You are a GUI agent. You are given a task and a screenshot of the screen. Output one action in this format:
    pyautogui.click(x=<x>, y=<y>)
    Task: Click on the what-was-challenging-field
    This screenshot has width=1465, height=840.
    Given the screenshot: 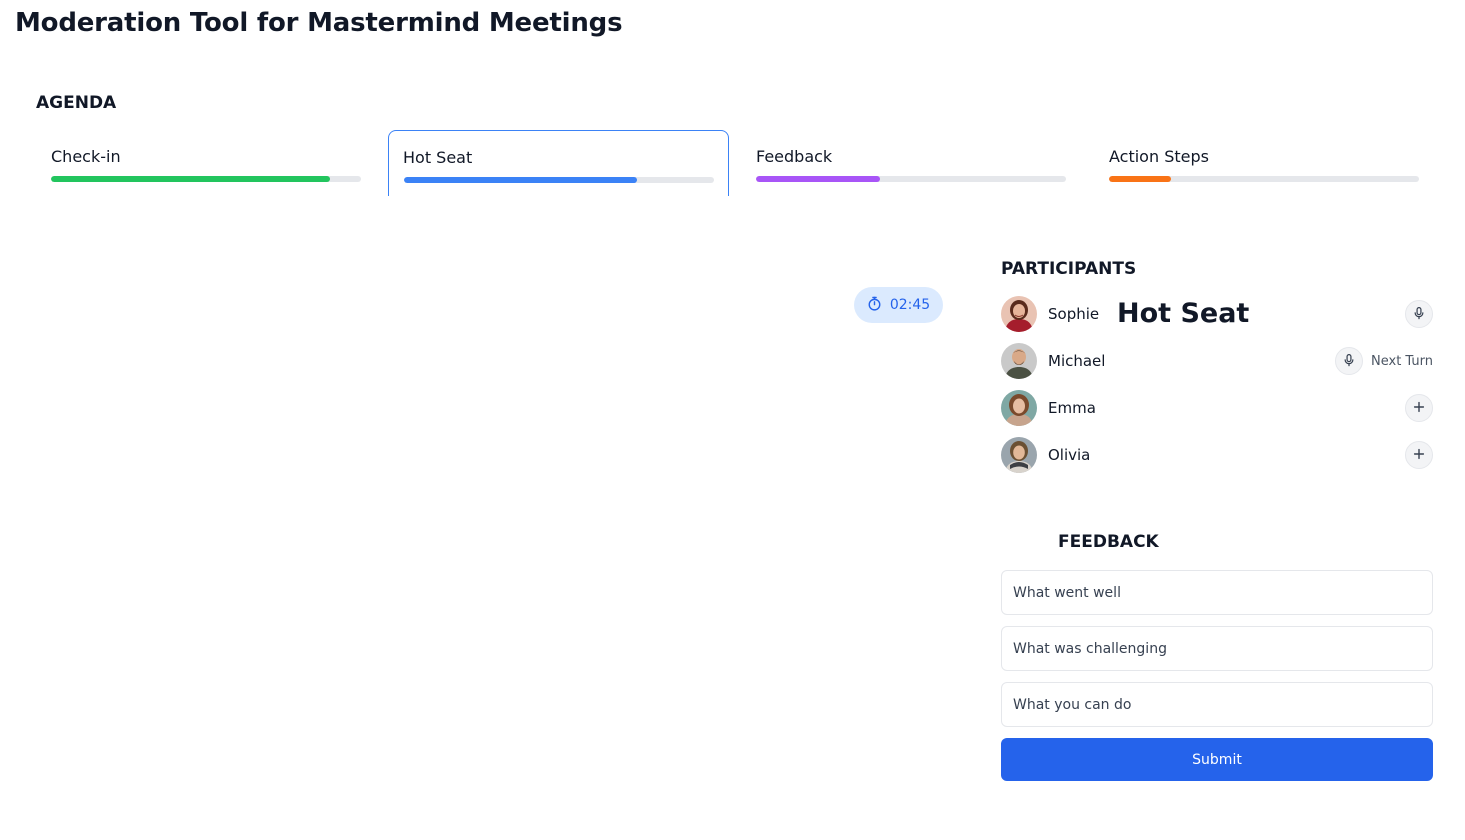 What is the action you would take?
    pyautogui.click(x=1217, y=648)
    